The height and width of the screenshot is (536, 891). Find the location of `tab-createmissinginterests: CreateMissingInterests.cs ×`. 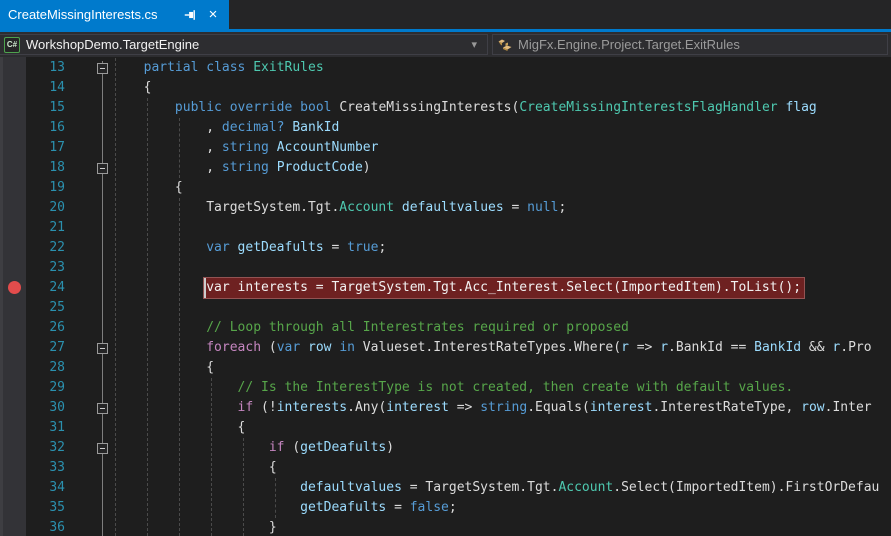

tab-createmissinginterests: CreateMissingInterests.cs × is located at coordinates (114, 14).